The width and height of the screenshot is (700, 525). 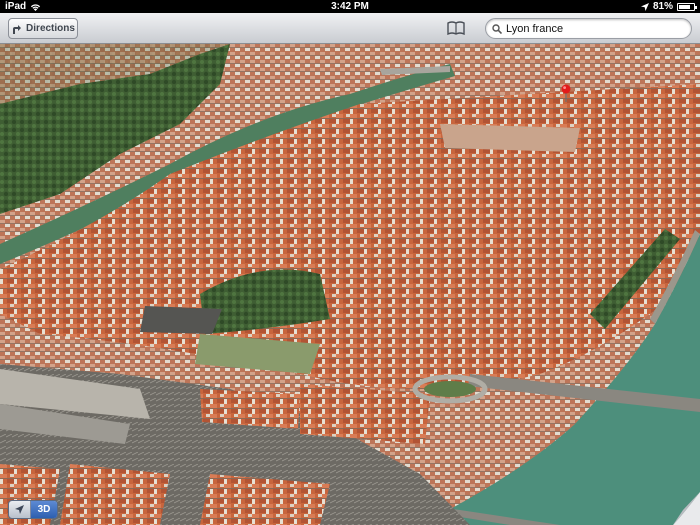 I want to click on roundabout-green, so click(x=450, y=389).